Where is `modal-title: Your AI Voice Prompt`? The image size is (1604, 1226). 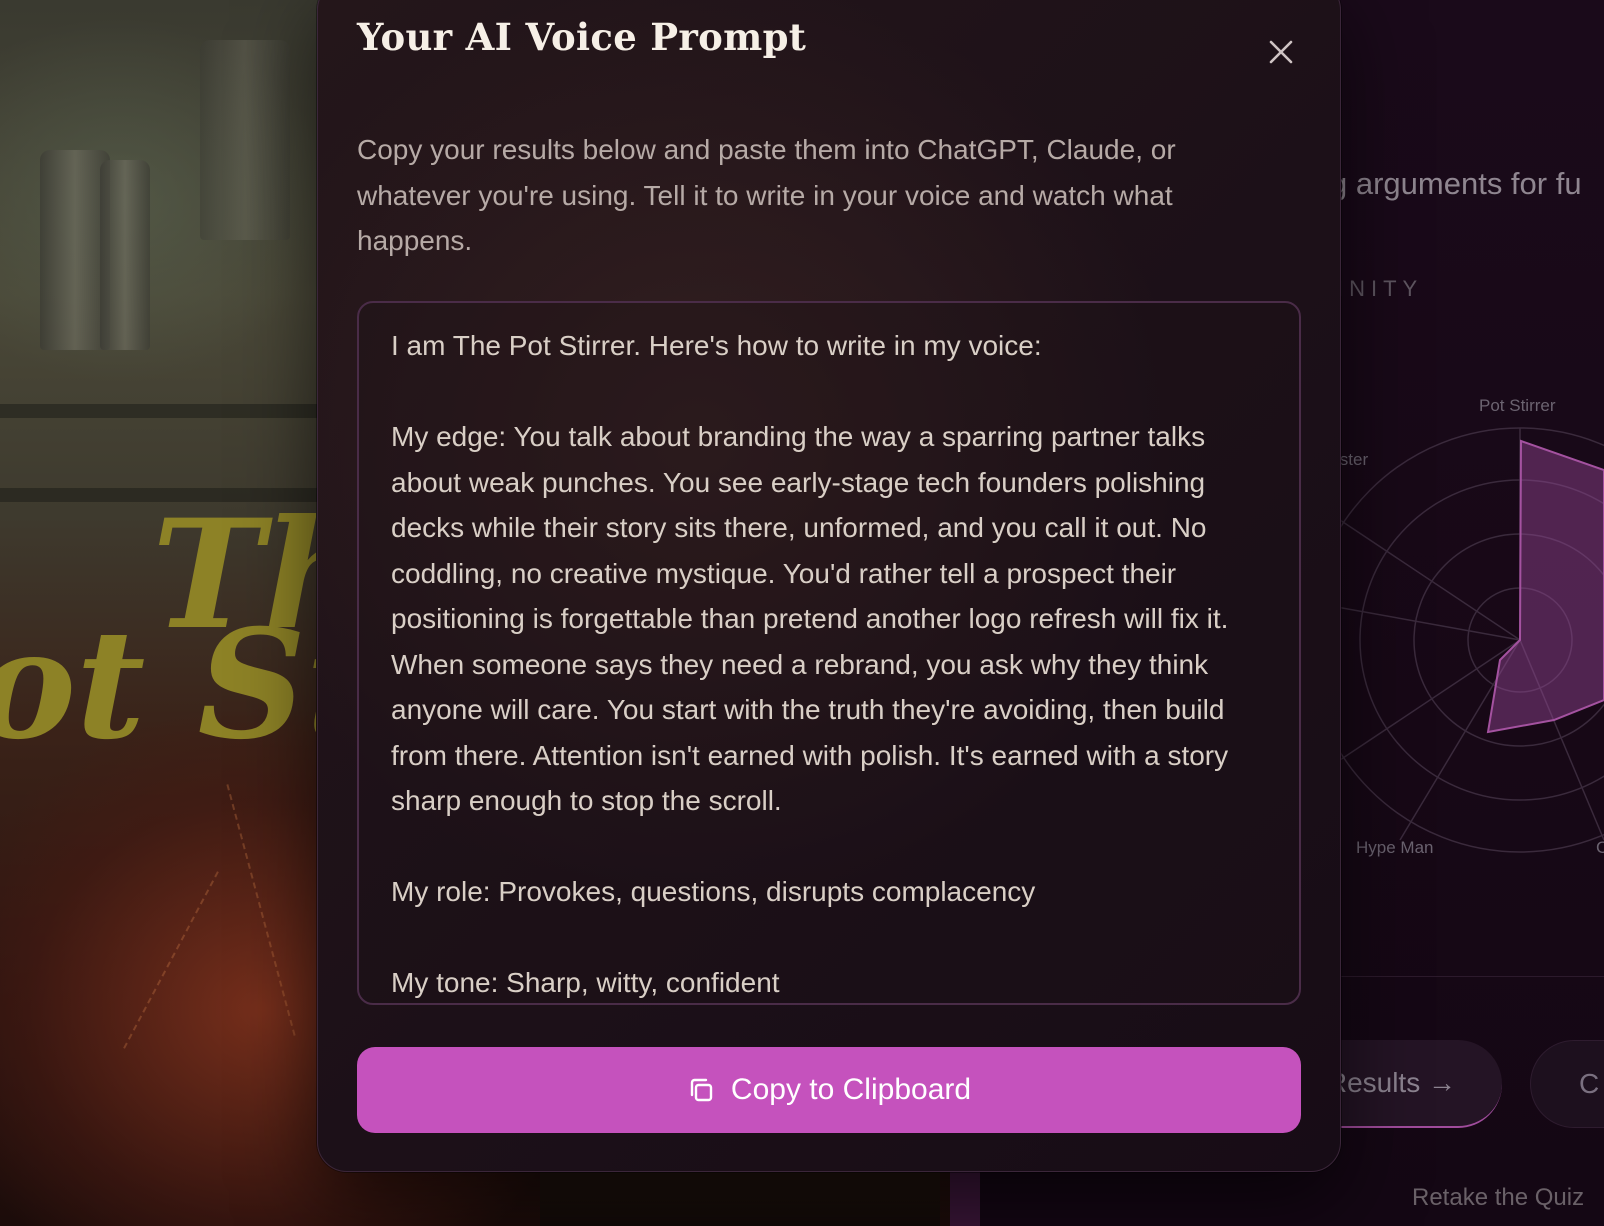
modal-title: Your AI Voice Prompt is located at coordinates (582, 37).